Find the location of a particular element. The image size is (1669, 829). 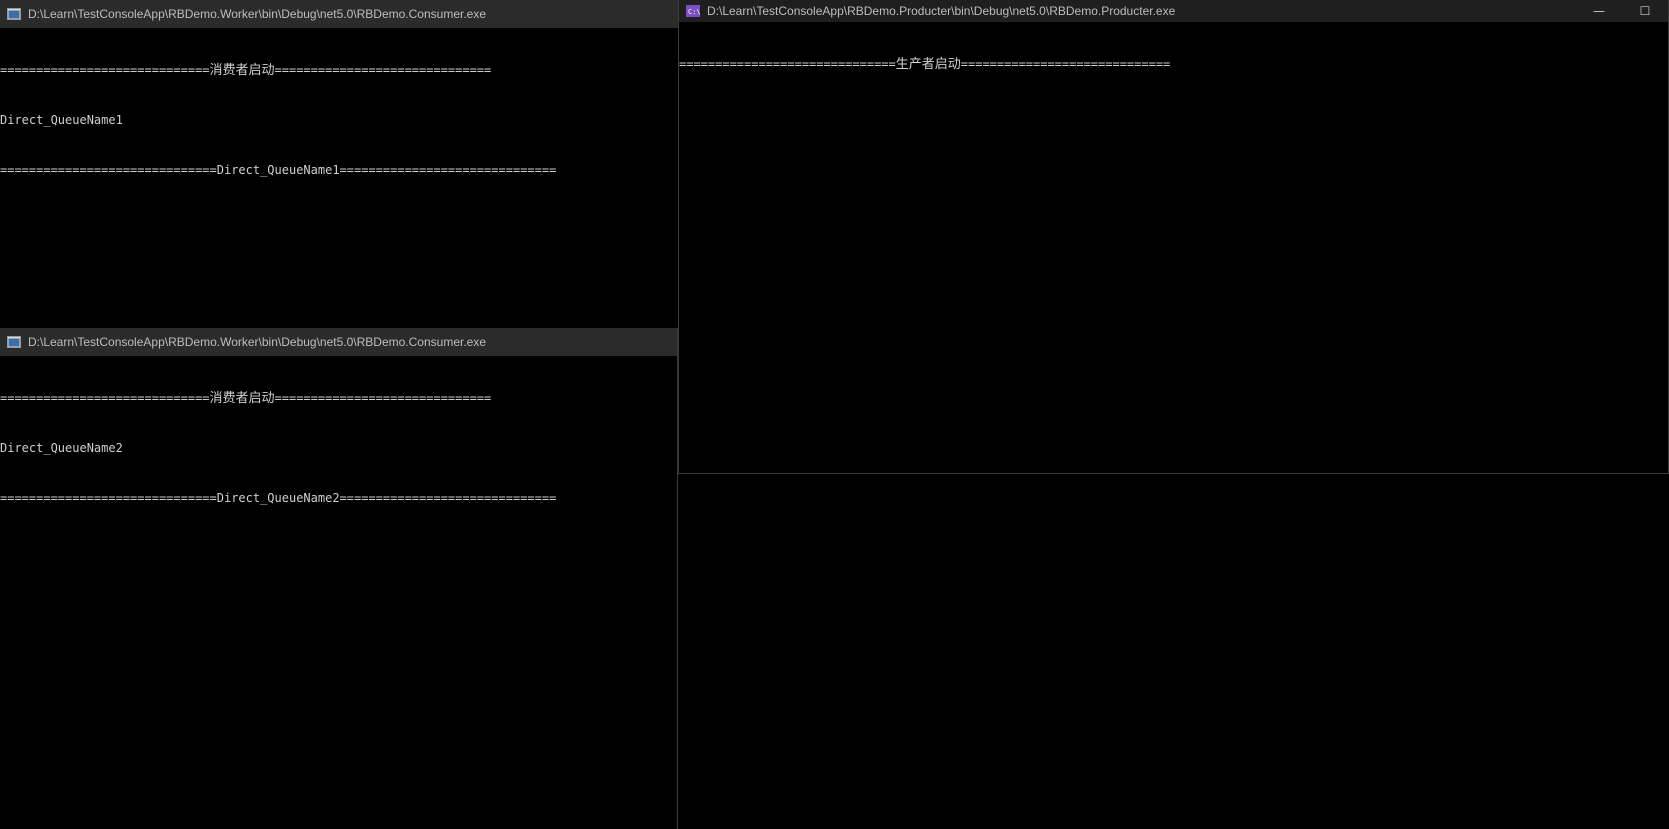

window-controls: — ☐ is located at coordinates (1622, 11).